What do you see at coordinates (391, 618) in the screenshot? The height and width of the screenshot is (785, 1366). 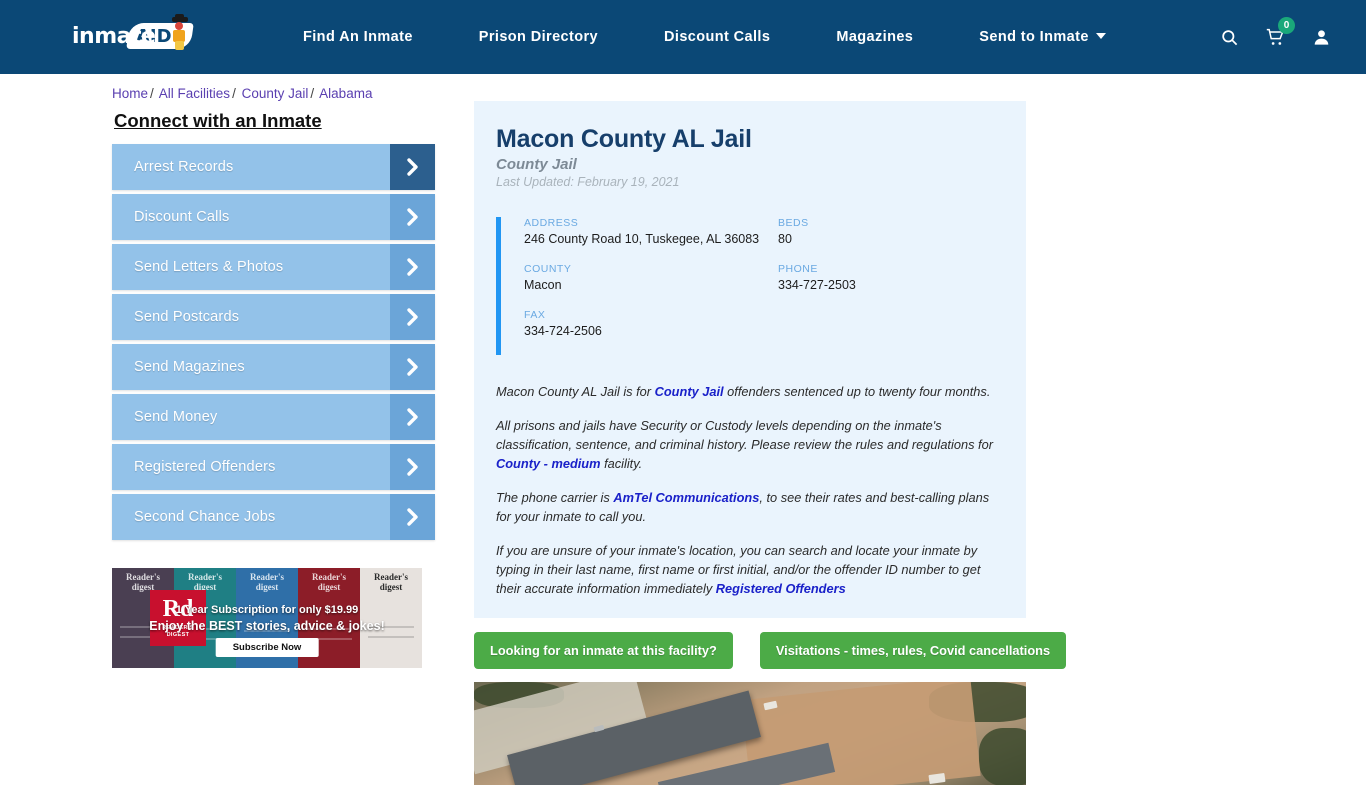 I see `ad-cover-5: Reader's digest` at bounding box center [391, 618].